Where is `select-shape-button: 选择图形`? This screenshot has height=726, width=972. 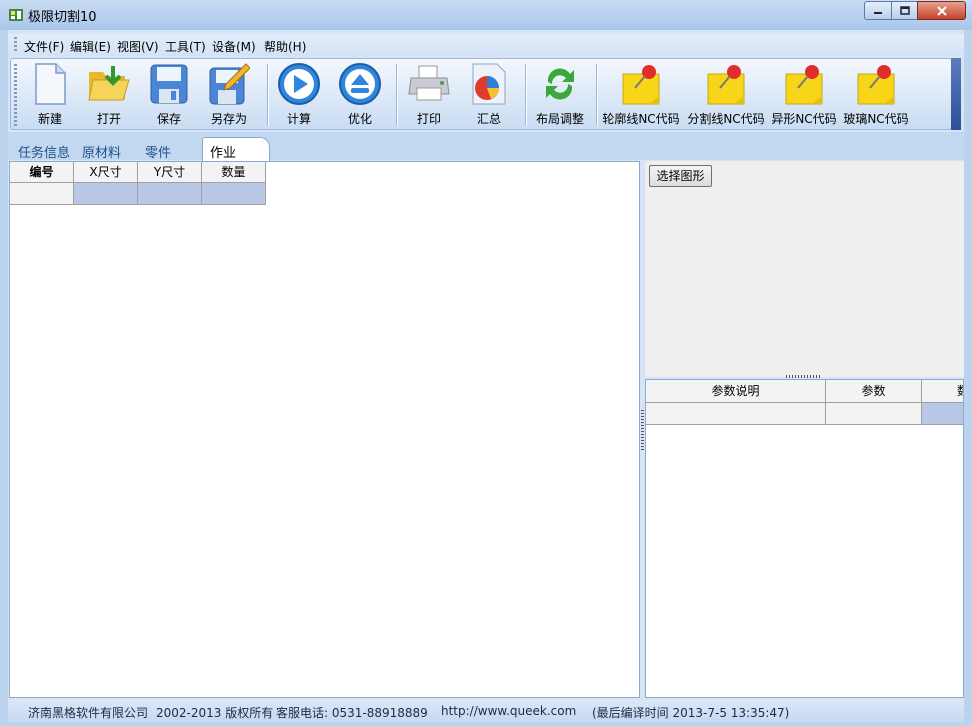 select-shape-button: 选择图形 is located at coordinates (680, 176).